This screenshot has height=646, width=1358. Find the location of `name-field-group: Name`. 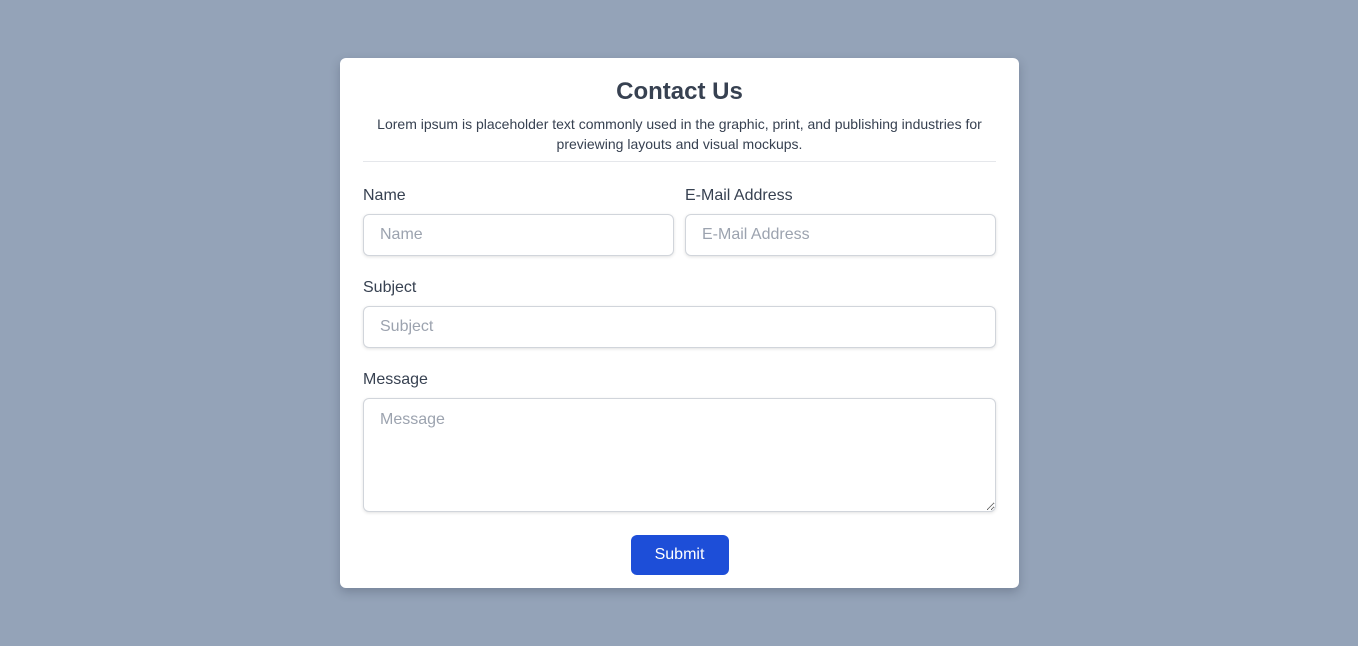

name-field-group: Name is located at coordinates (518, 221).